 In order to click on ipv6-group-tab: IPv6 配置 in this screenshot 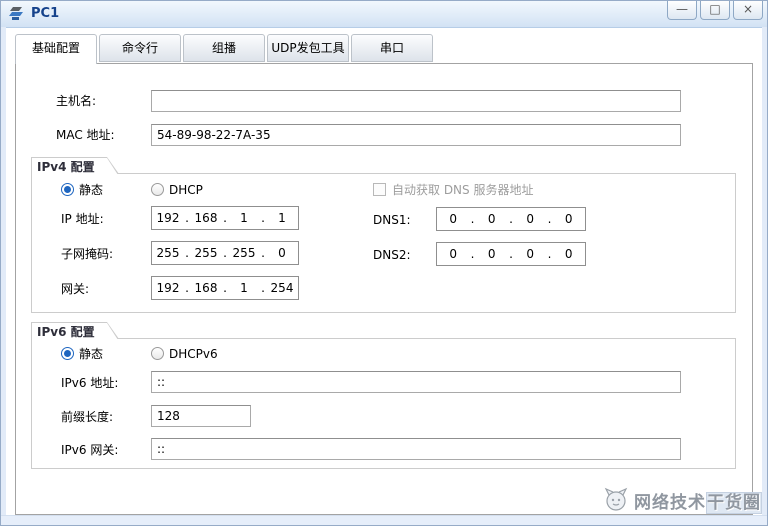, I will do `click(75, 330)`.